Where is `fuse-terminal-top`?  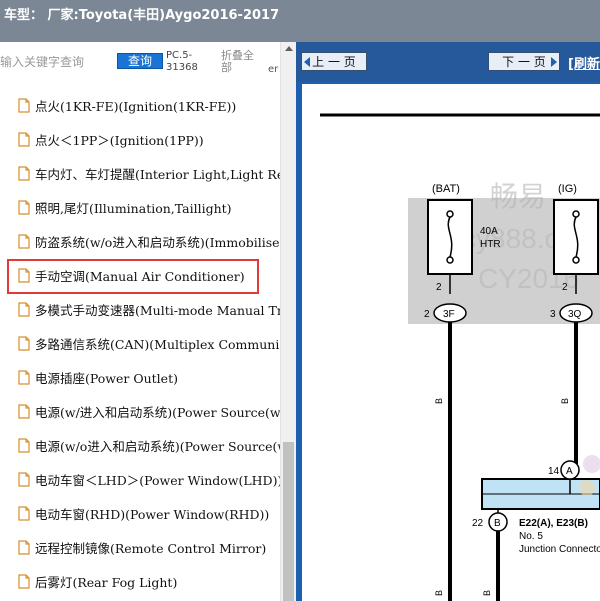 fuse-terminal-top is located at coordinates (450, 214).